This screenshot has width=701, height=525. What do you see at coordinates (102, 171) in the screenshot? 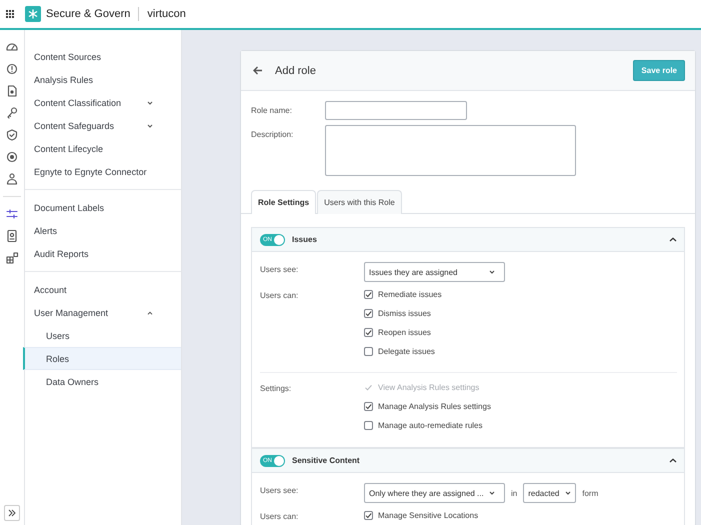
I see `sidebar-item: Egnyte to Egnyte Connector` at bounding box center [102, 171].